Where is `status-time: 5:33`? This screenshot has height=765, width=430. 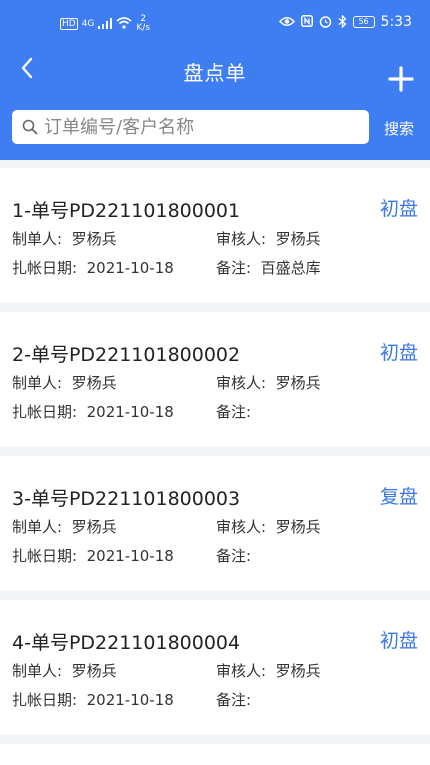 status-time: 5:33 is located at coordinates (396, 22).